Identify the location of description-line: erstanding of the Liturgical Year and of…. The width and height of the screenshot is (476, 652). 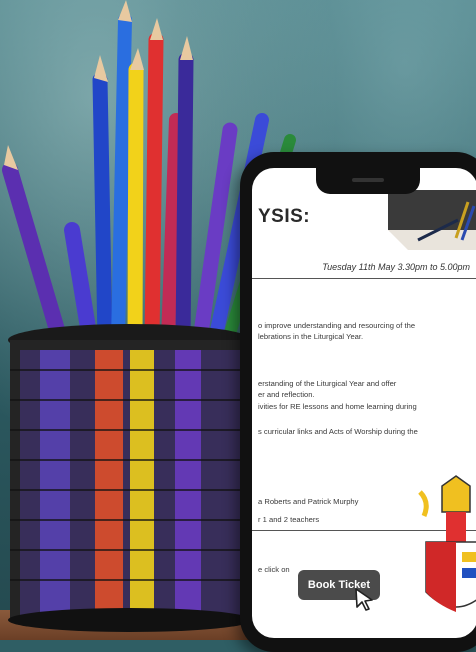
(327, 383).